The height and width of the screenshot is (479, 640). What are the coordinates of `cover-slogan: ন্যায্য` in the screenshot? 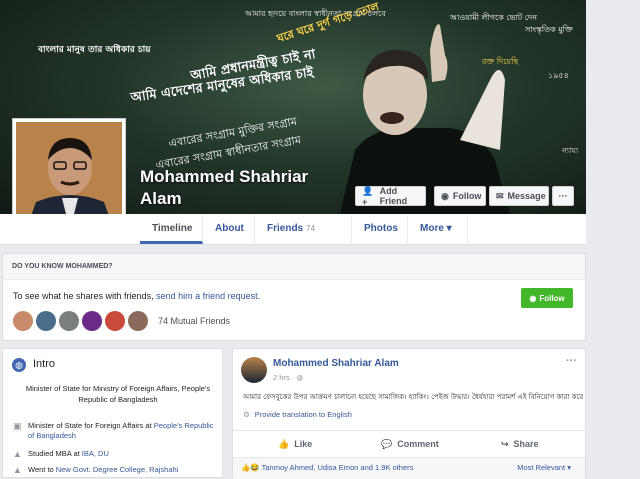 It's located at (570, 150).